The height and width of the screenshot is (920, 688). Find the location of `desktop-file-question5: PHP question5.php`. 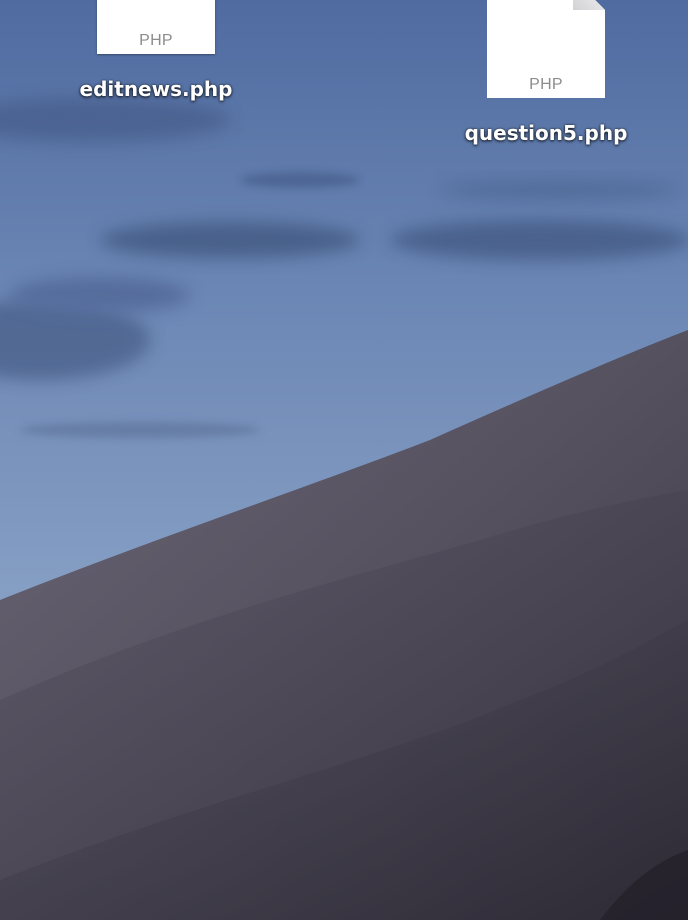

desktop-file-question5: PHP question5.php is located at coordinates (546, 75).